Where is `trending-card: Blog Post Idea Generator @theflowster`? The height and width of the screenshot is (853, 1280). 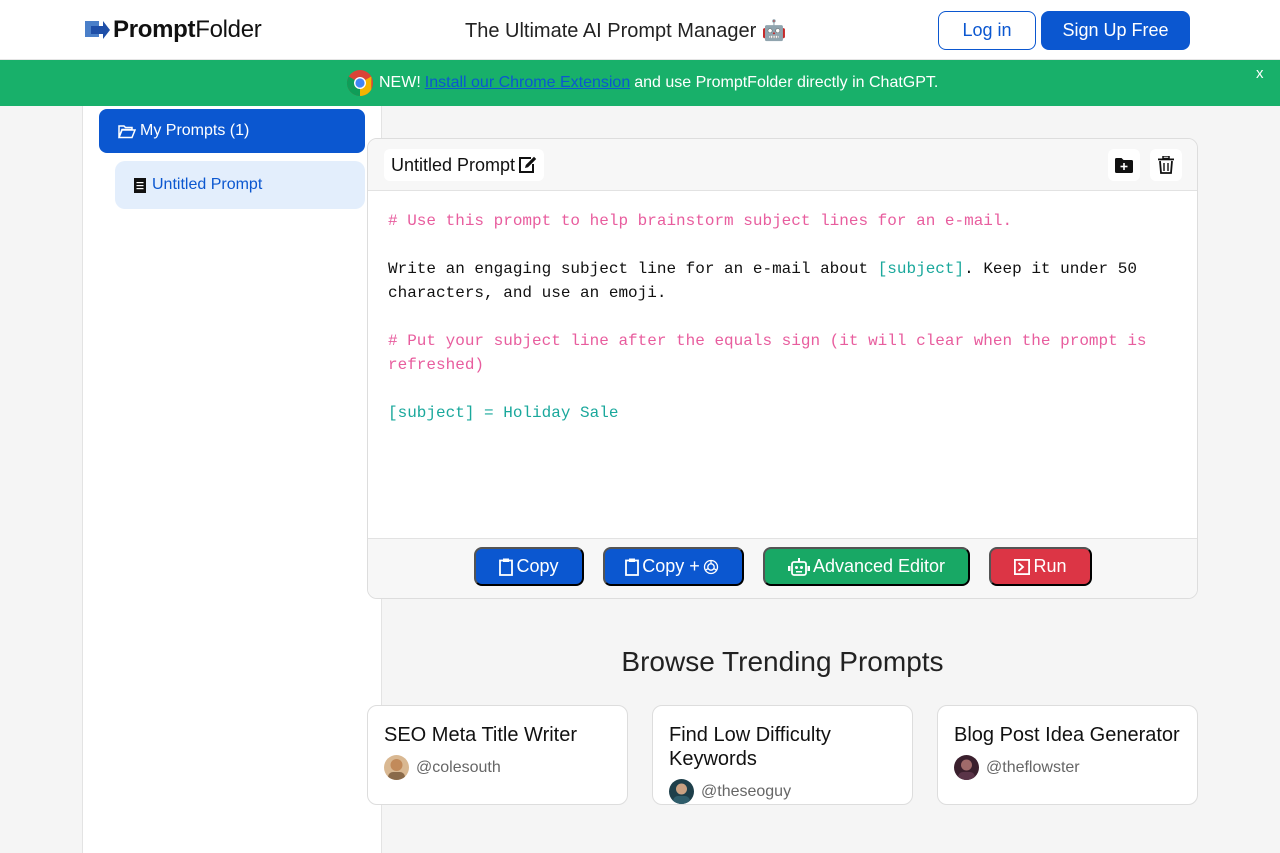 trending-card: Blog Post Idea Generator @theflowster is located at coordinates (1067, 755).